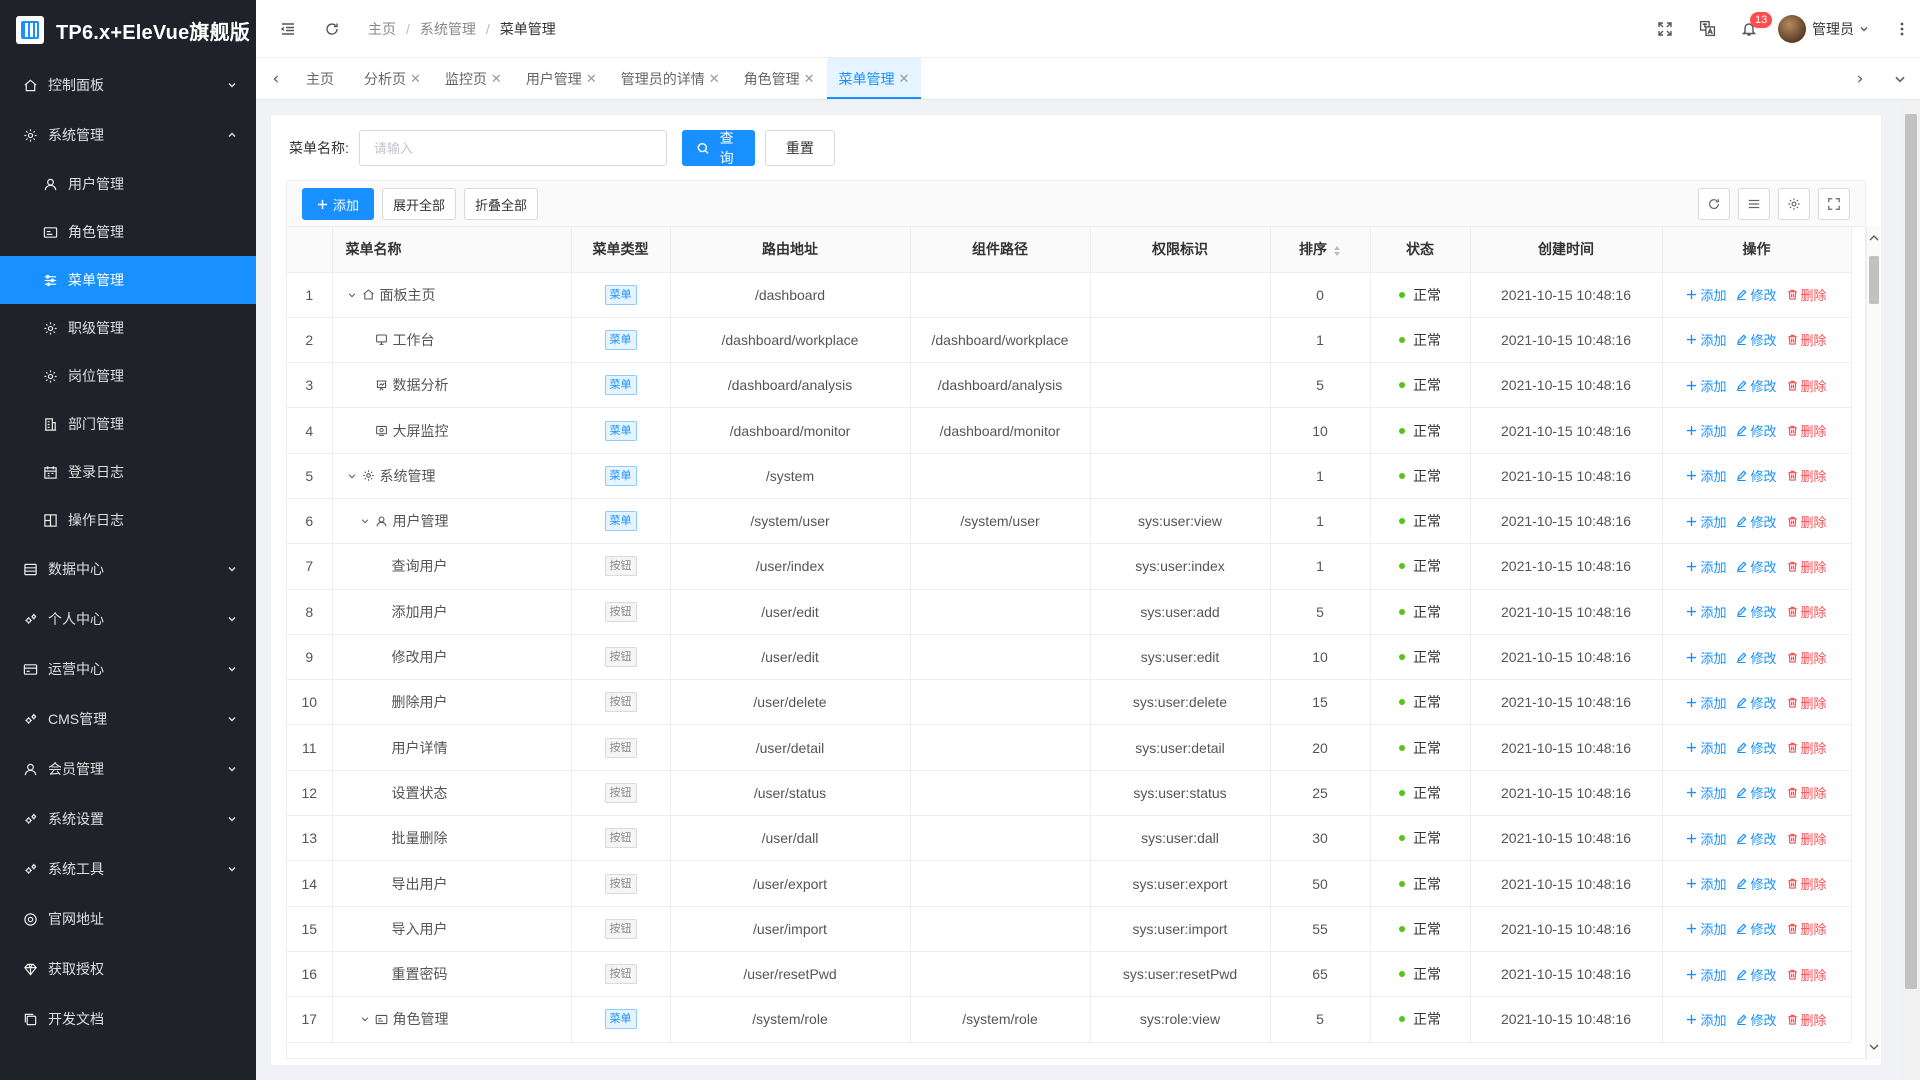  Describe the element at coordinates (338, 204) in the screenshot. I see `add-button: 添加` at that location.